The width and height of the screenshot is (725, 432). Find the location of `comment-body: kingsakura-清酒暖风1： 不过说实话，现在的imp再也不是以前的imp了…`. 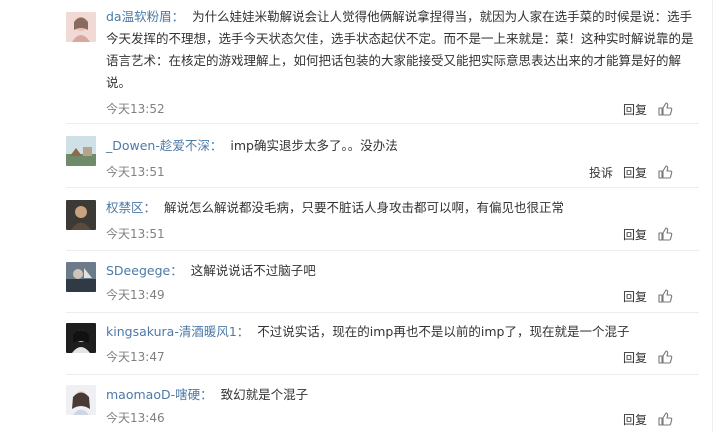

comment-body: kingsakura-清酒暖风1： 不过说实话，现在的imp再也不是以前的imp了… is located at coordinates (401, 332).